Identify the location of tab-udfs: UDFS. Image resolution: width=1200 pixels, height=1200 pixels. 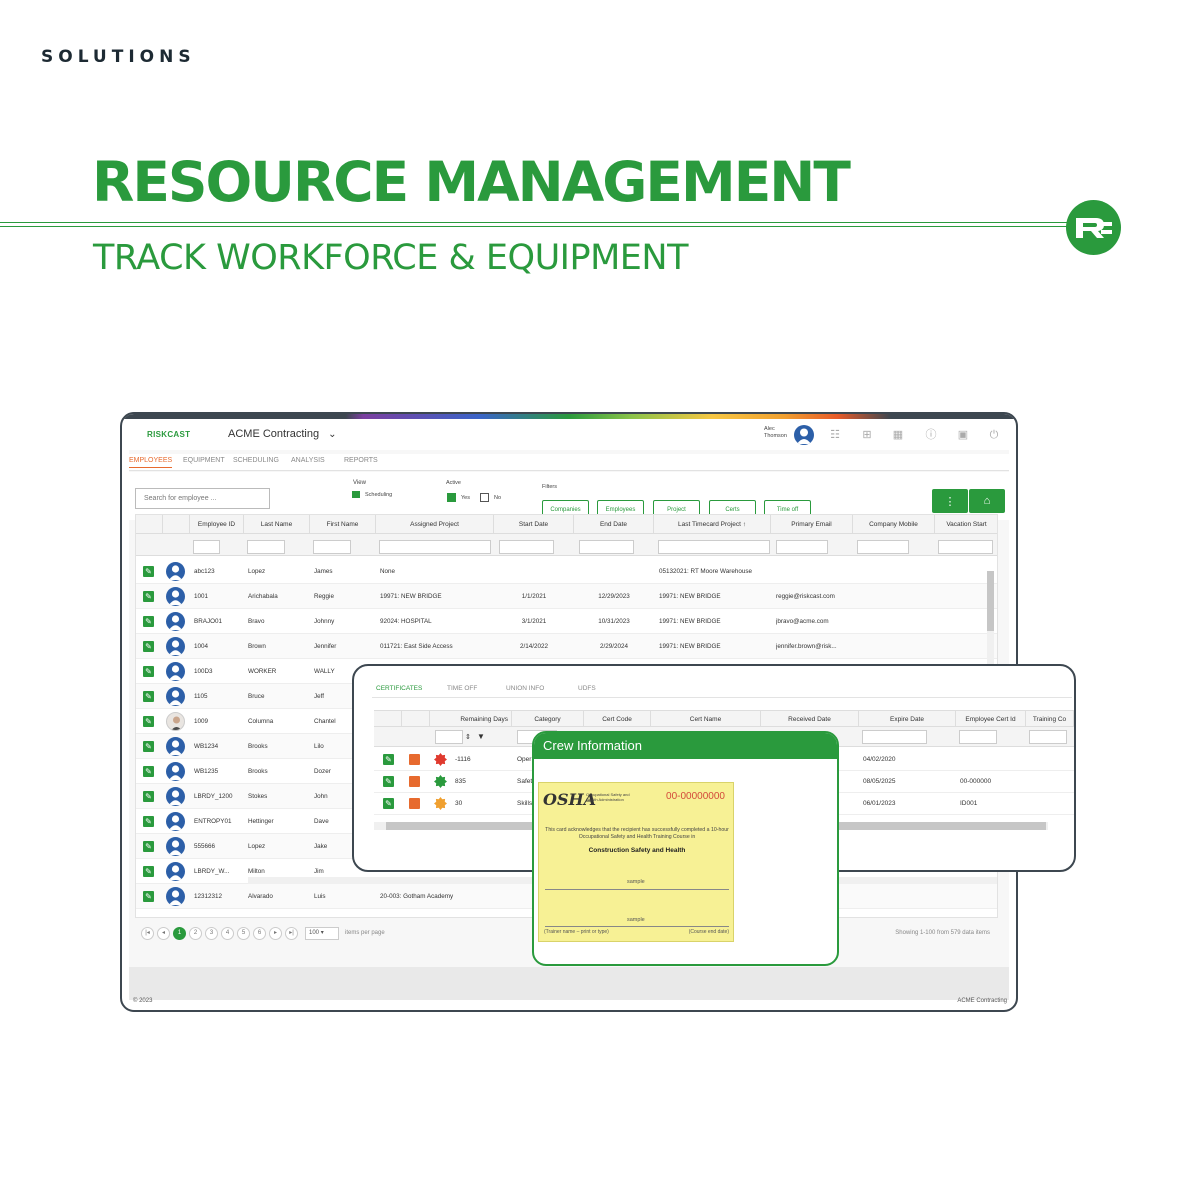
(587, 688).